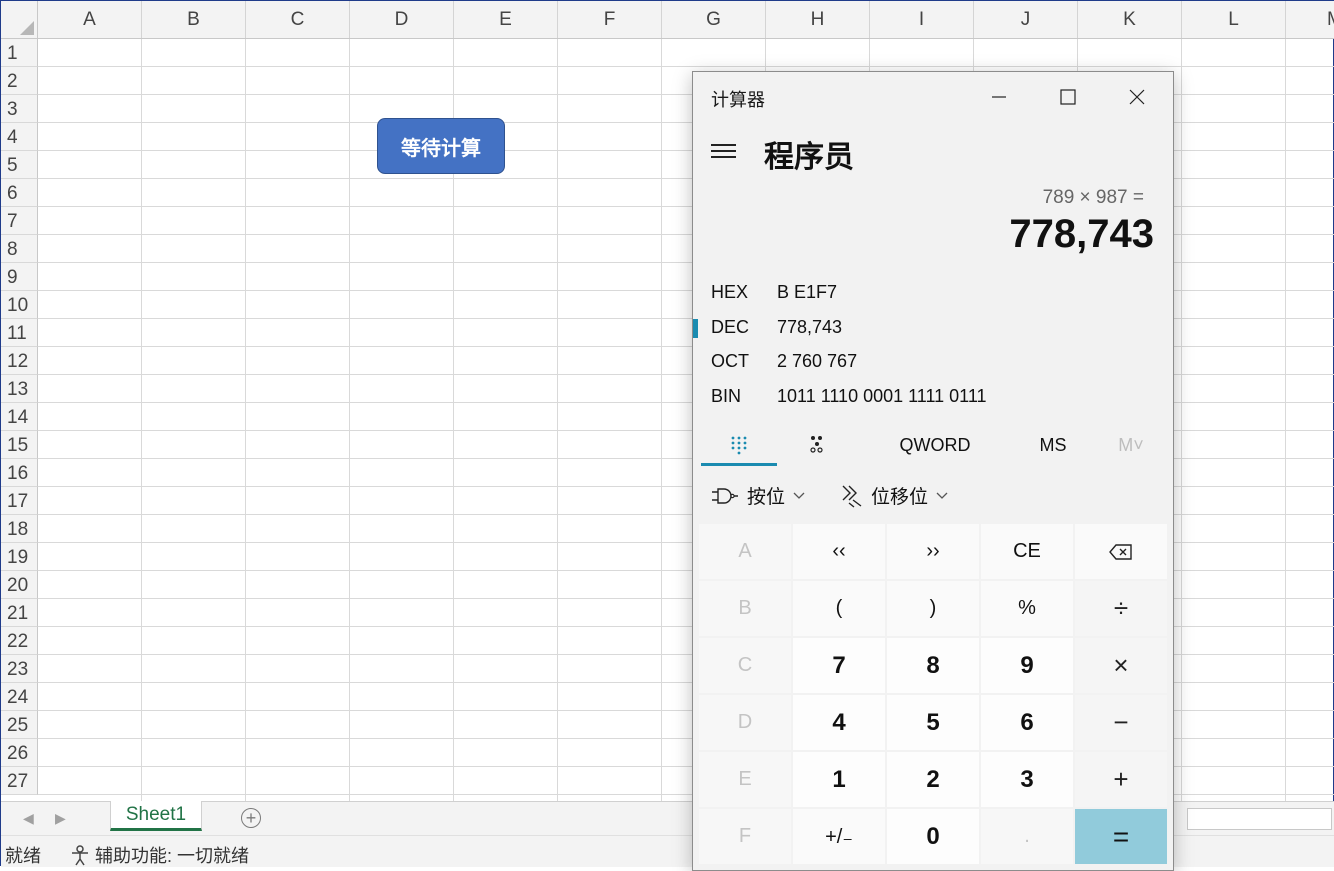 The width and height of the screenshot is (1334, 871). Describe the element at coordinates (19, 165) in the screenshot. I see `row-header-5: 5` at that location.